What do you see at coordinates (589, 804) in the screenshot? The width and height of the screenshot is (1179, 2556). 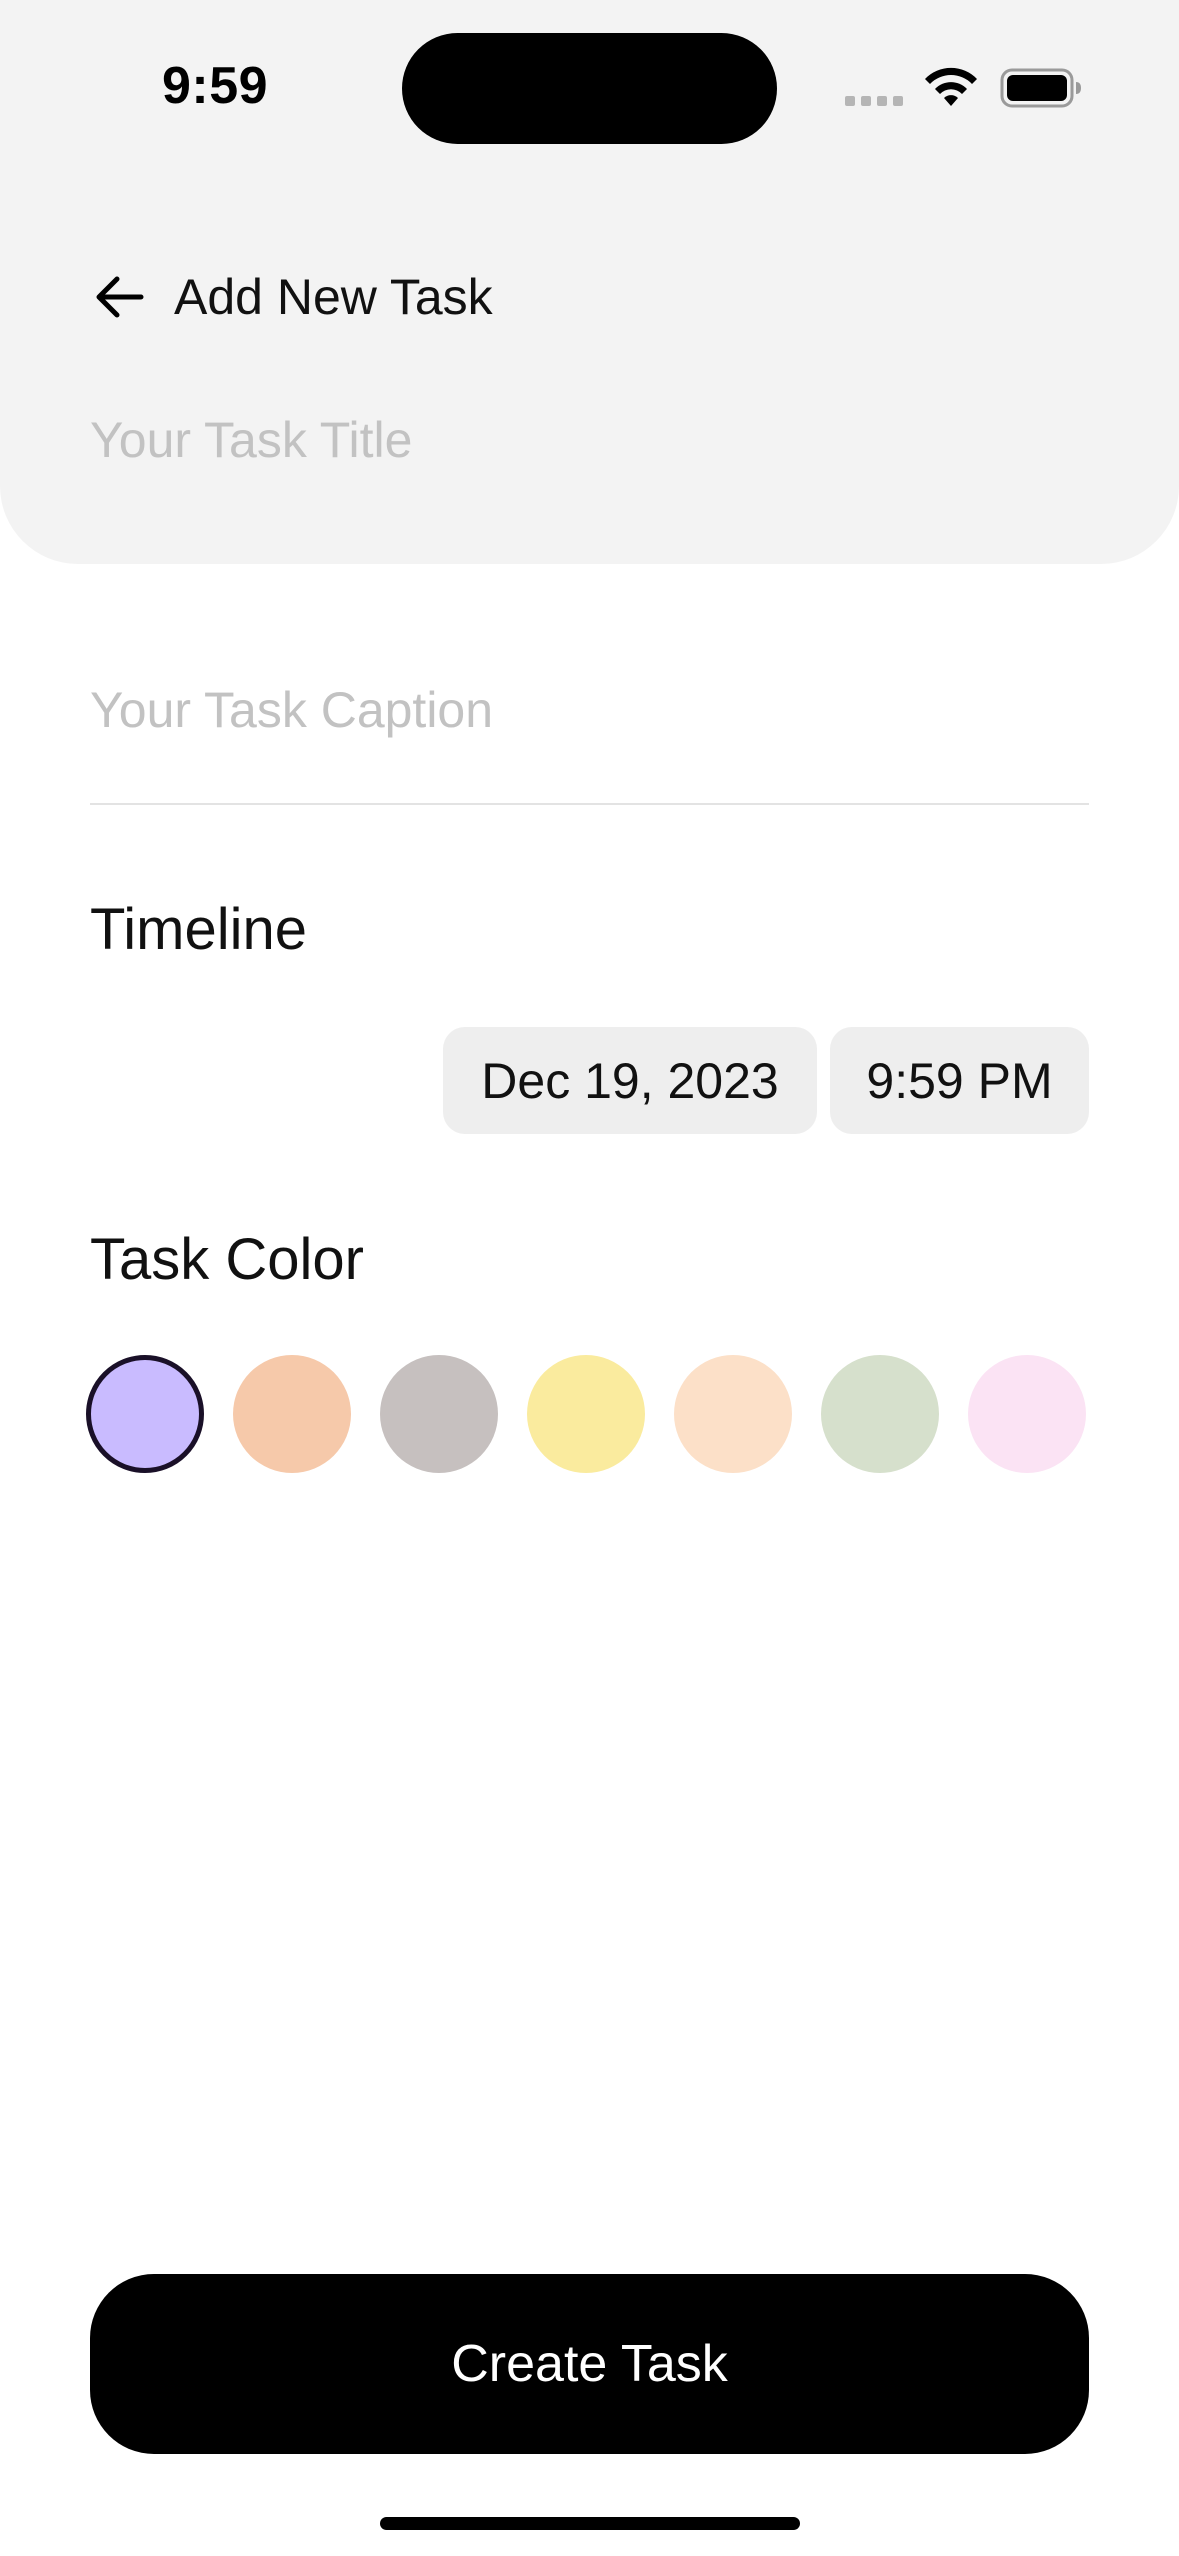 I see `caption-divider` at bounding box center [589, 804].